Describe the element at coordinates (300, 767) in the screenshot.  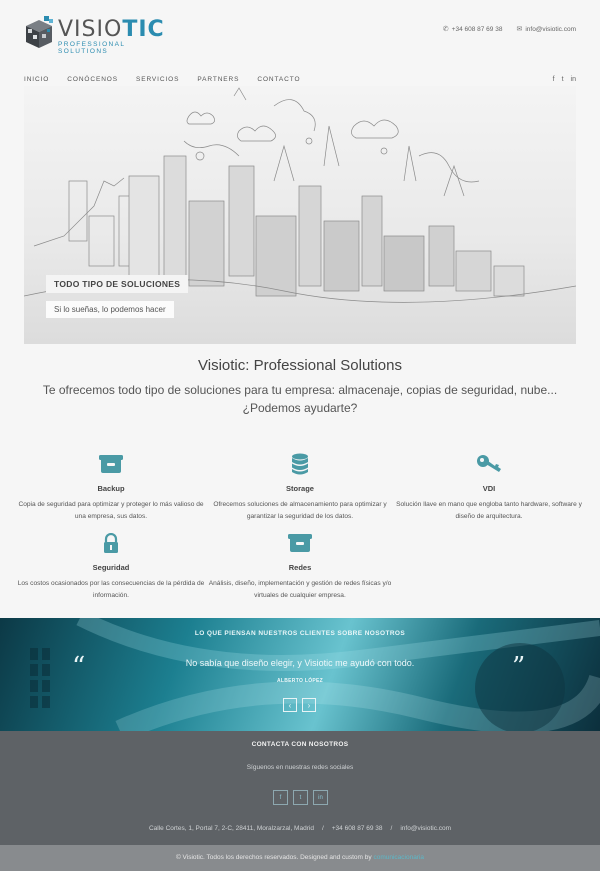
I see `footer-subtitle: Síguenos en nuestras redes sociales` at that location.